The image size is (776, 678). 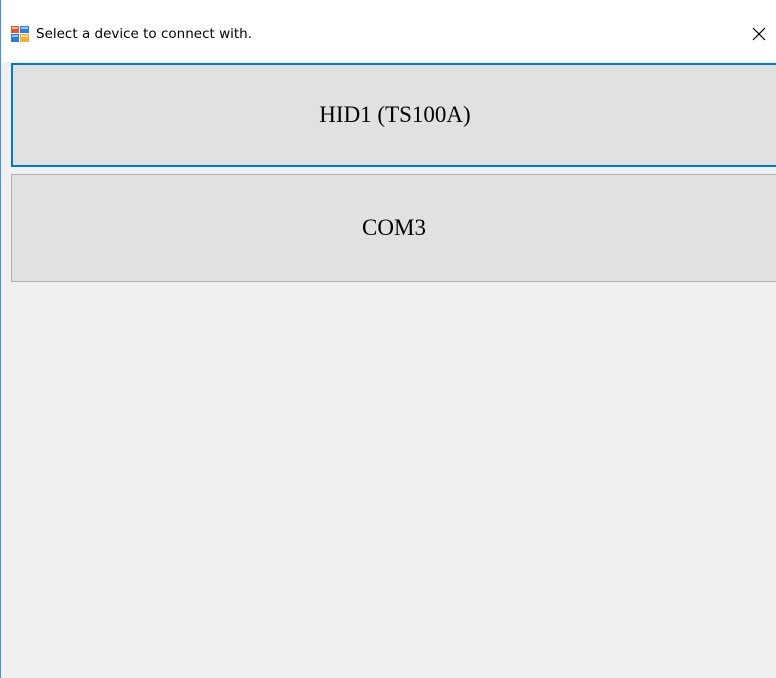 What do you see at coordinates (144, 34) in the screenshot?
I see `window-title: Select a device to connect with.` at bounding box center [144, 34].